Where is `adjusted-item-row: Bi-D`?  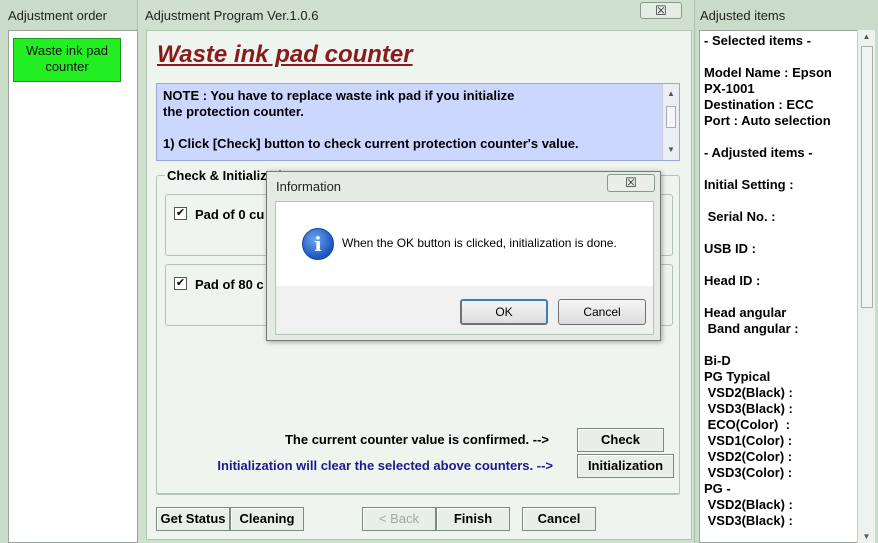
adjusted-item-row: Bi-D is located at coordinates (717, 360).